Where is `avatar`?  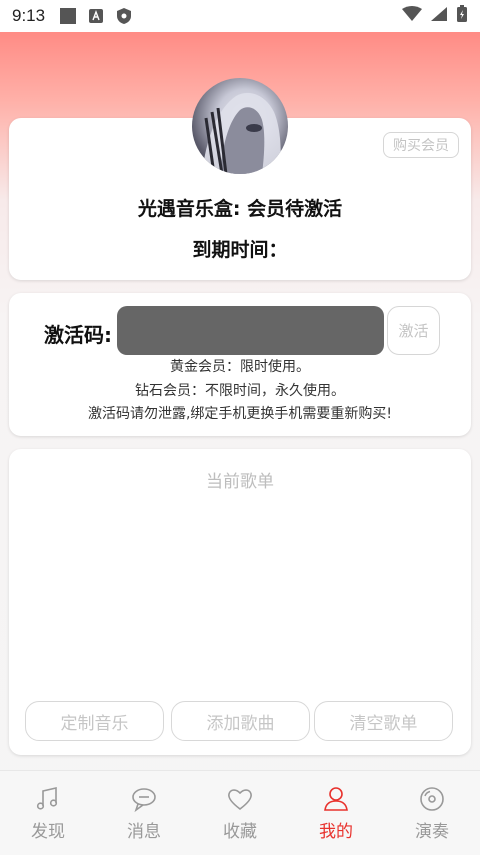 avatar is located at coordinates (240, 126).